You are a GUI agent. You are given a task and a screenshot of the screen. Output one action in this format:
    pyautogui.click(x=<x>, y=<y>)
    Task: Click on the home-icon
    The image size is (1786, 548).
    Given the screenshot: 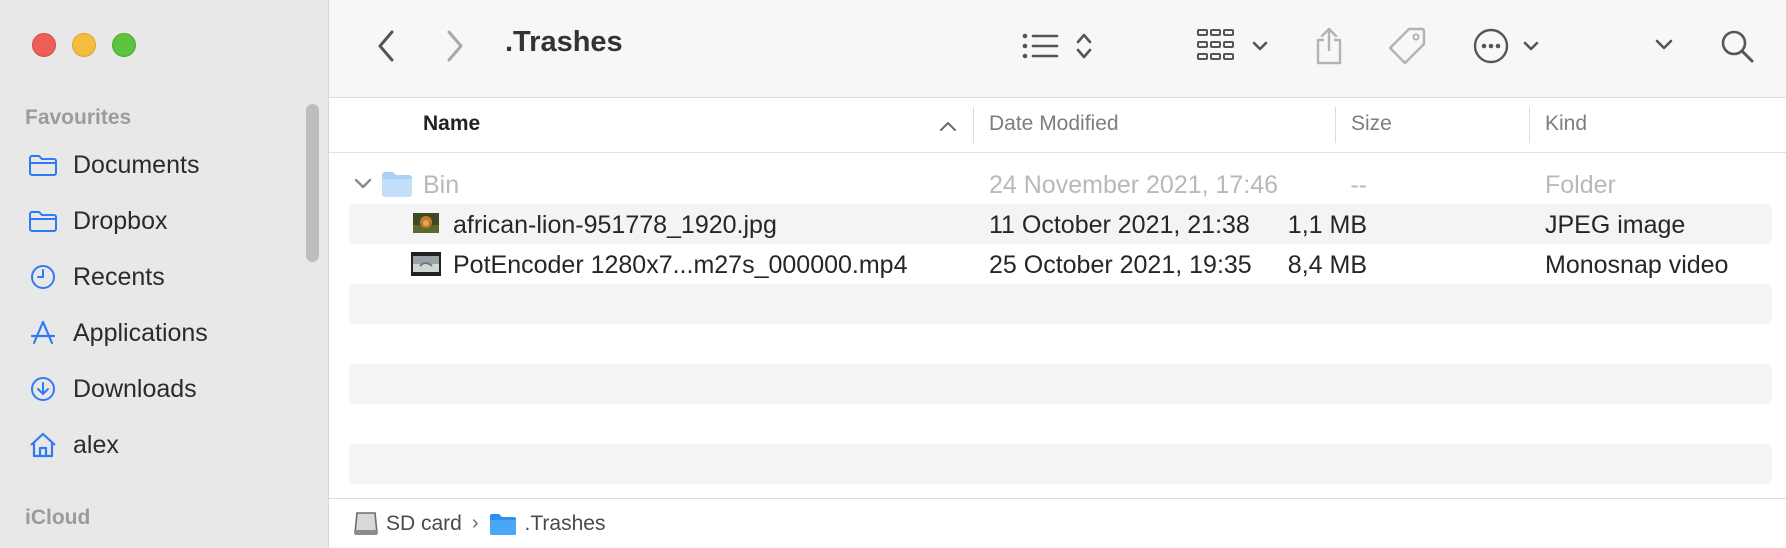 What is the action you would take?
    pyautogui.click(x=43, y=445)
    